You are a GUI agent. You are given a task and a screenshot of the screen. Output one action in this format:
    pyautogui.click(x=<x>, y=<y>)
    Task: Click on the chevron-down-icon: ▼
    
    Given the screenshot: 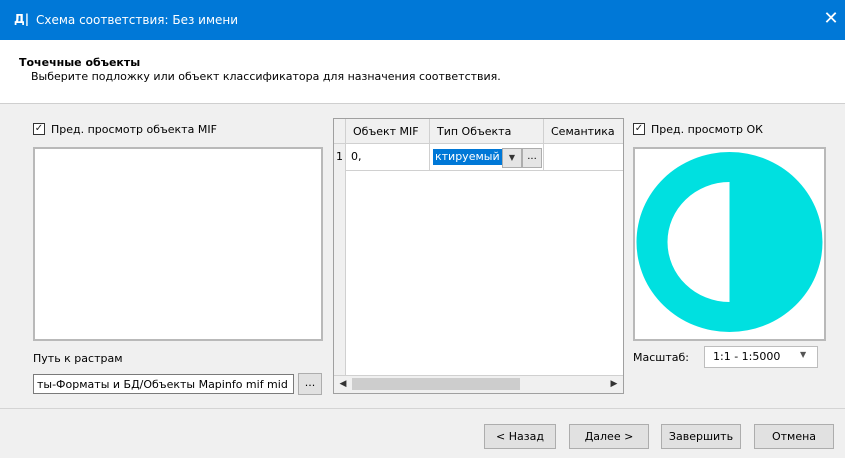 What is the action you would take?
    pyautogui.click(x=803, y=354)
    